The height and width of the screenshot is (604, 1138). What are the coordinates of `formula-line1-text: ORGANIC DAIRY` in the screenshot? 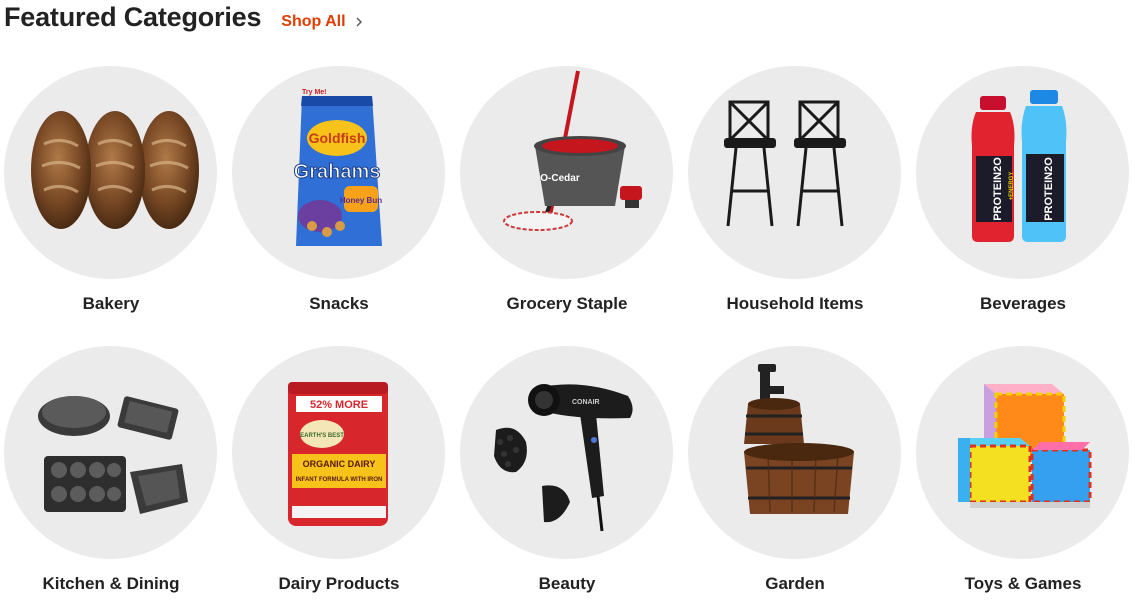 It's located at (339, 464).